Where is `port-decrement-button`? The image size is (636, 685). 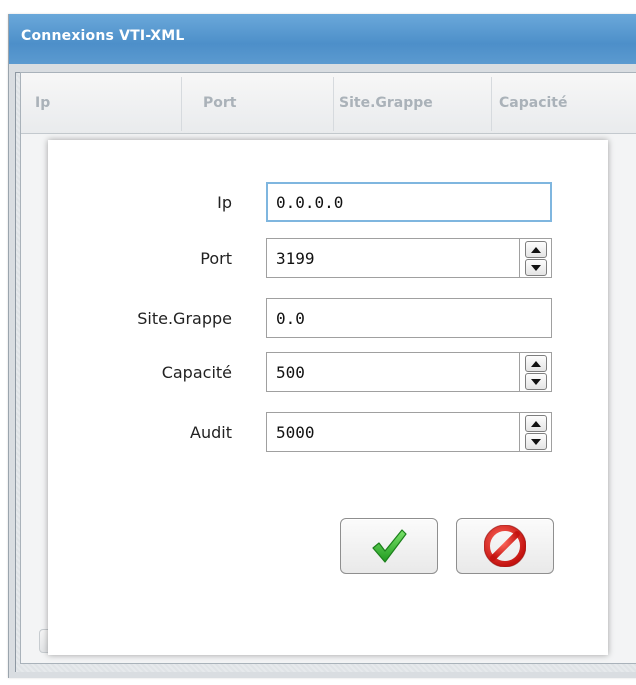 port-decrement-button is located at coordinates (536, 267).